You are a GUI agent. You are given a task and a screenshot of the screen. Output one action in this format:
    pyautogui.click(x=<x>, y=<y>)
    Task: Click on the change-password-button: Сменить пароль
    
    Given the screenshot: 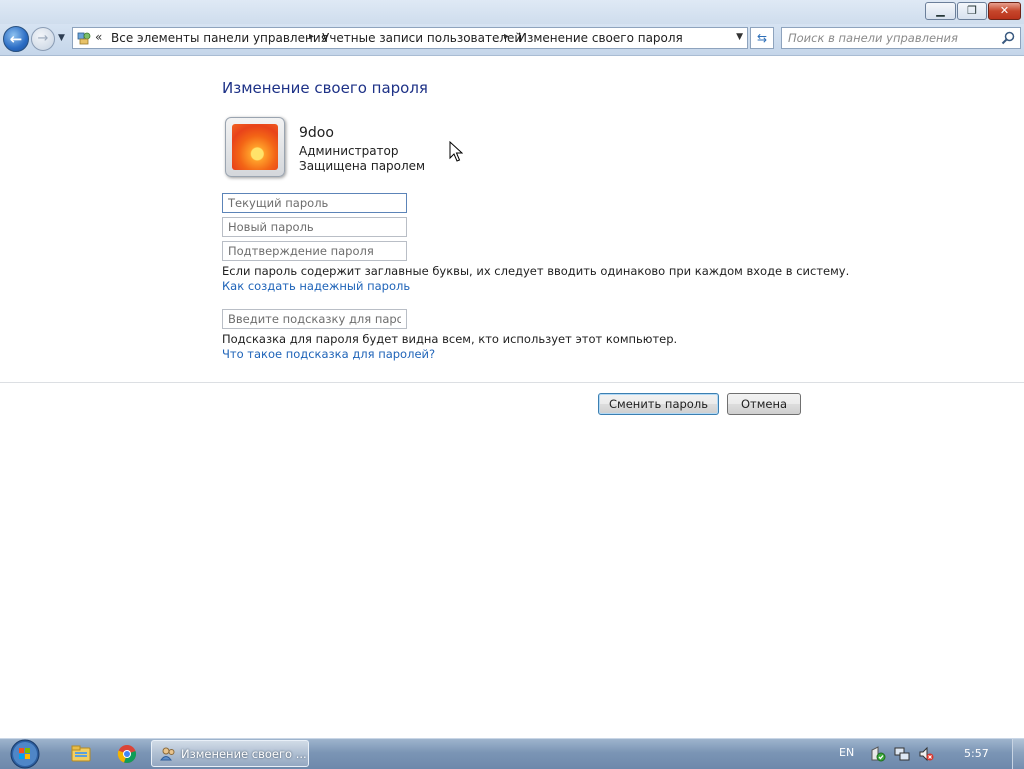 What is the action you would take?
    pyautogui.click(x=658, y=404)
    